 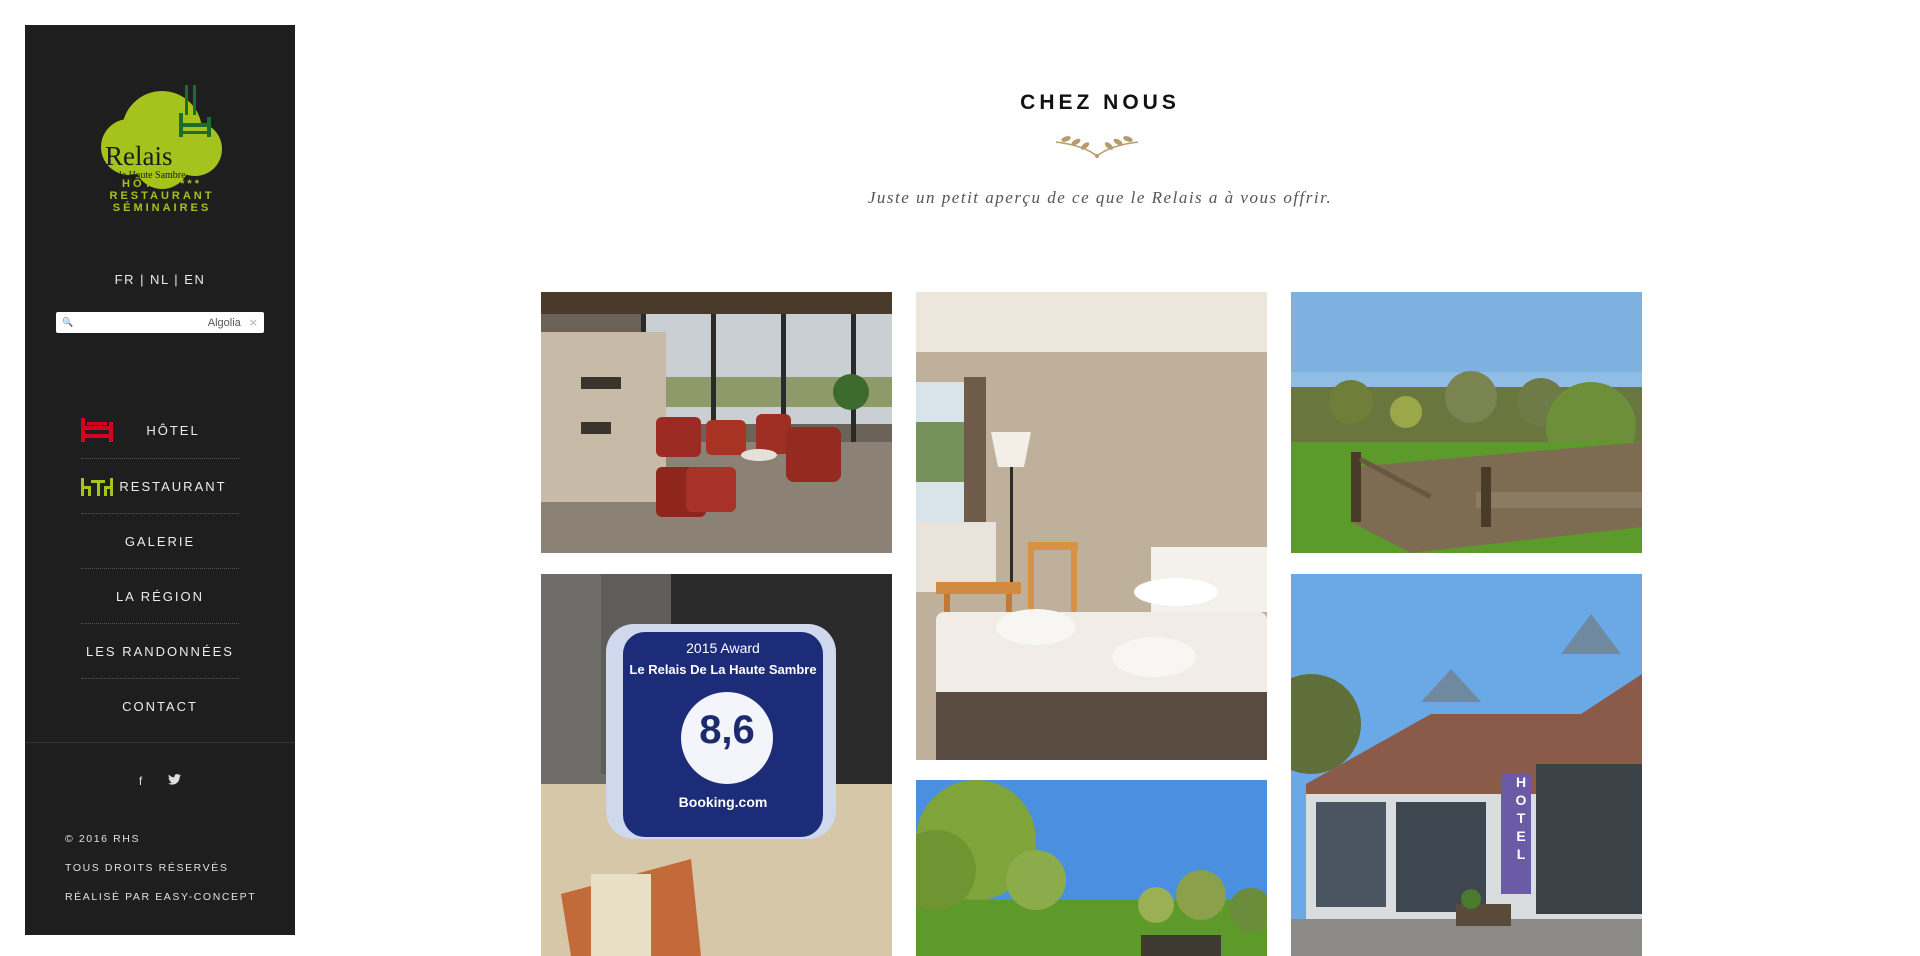 I want to click on search-icon: 🔍, so click(x=68, y=322).